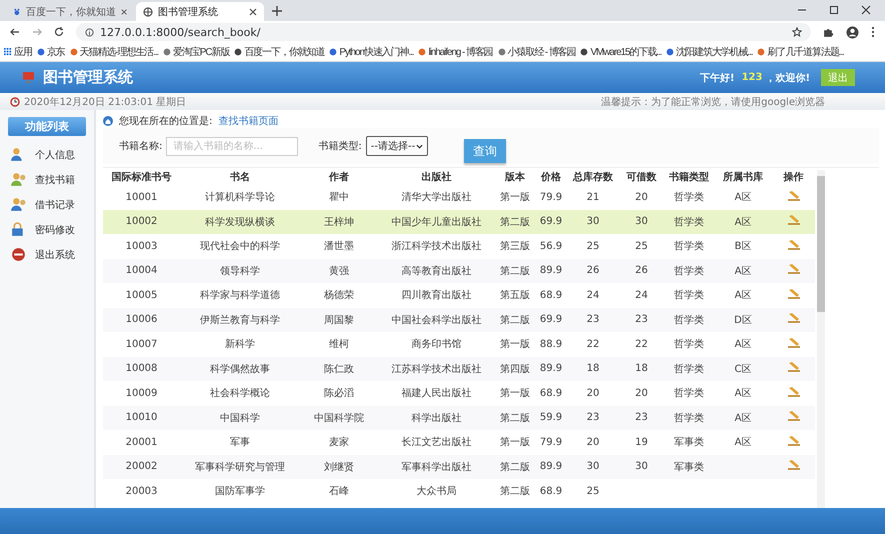 The width and height of the screenshot is (885, 534). What do you see at coordinates (593, 491) in the screenshot?
I see `table-cell: 25` at bounding box center [593, 491].